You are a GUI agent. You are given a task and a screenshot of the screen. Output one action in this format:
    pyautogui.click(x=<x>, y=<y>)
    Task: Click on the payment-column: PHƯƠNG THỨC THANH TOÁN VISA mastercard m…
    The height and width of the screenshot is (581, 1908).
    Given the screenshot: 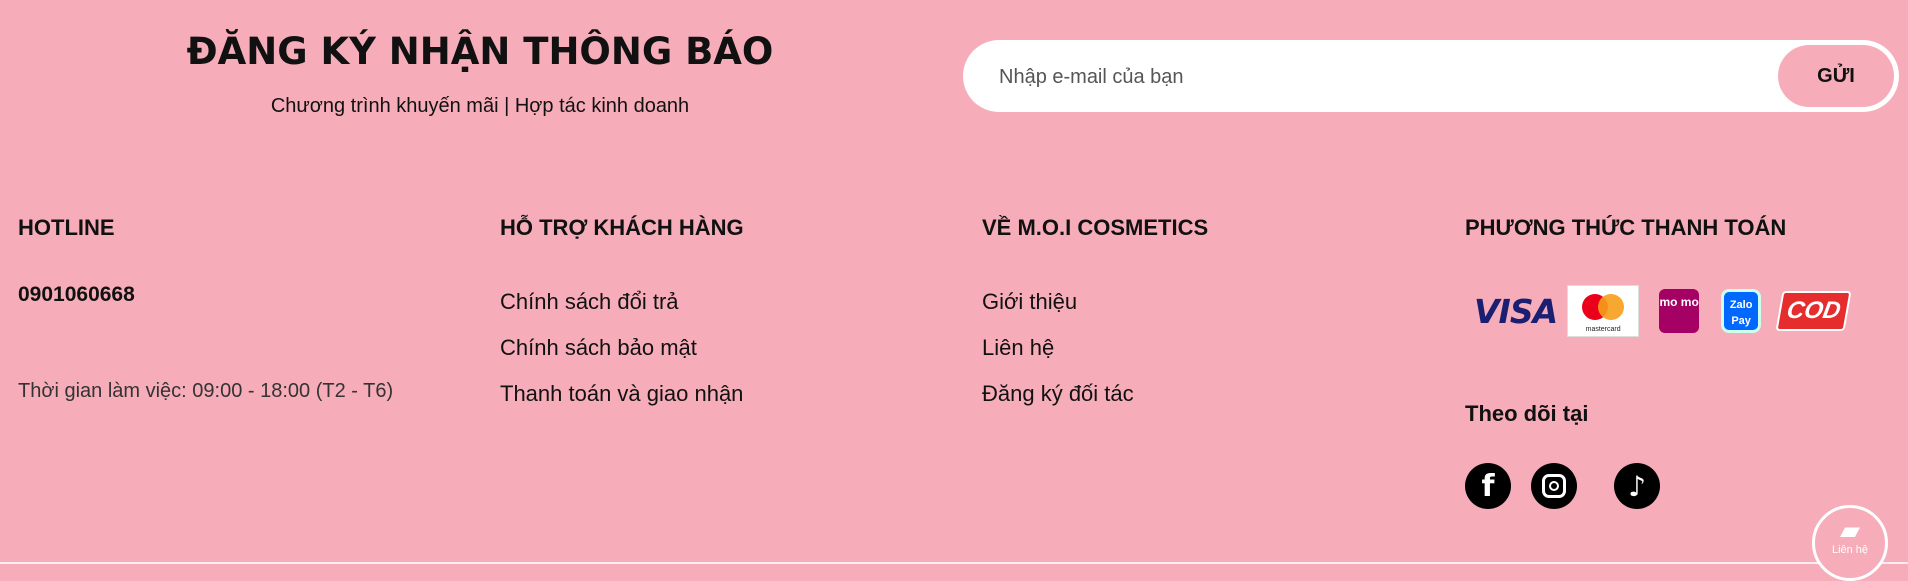 What is the action you would take?
    pyautogui.click(x=1658, y=362)
    